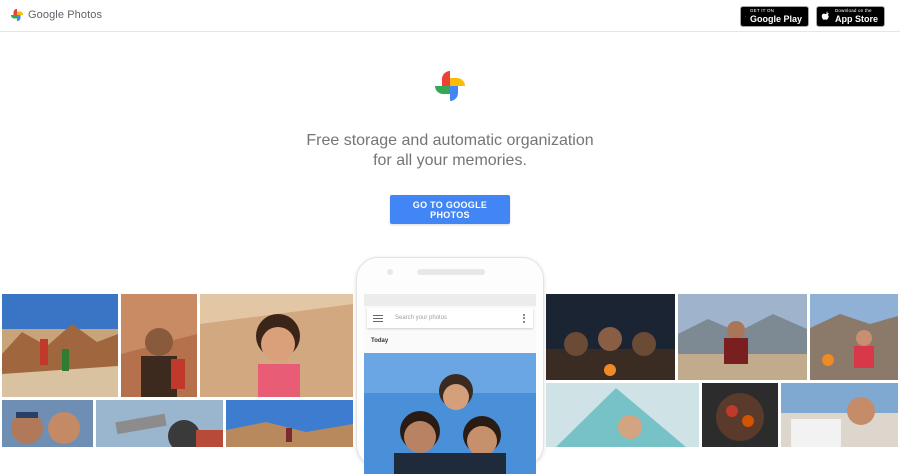 This screenshot has width=900, height=474. I want to click on google-photos-logo: Google Photos, so click(56, 15).